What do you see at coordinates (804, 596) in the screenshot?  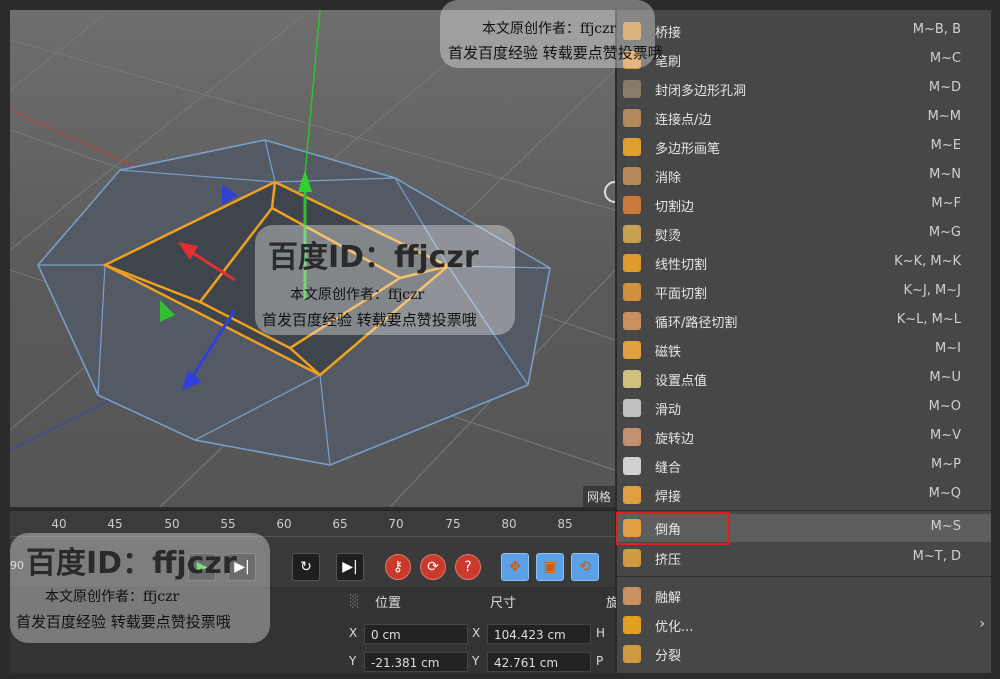 I see `menu-item-melt: 融解` at bounding box center [804, 596].